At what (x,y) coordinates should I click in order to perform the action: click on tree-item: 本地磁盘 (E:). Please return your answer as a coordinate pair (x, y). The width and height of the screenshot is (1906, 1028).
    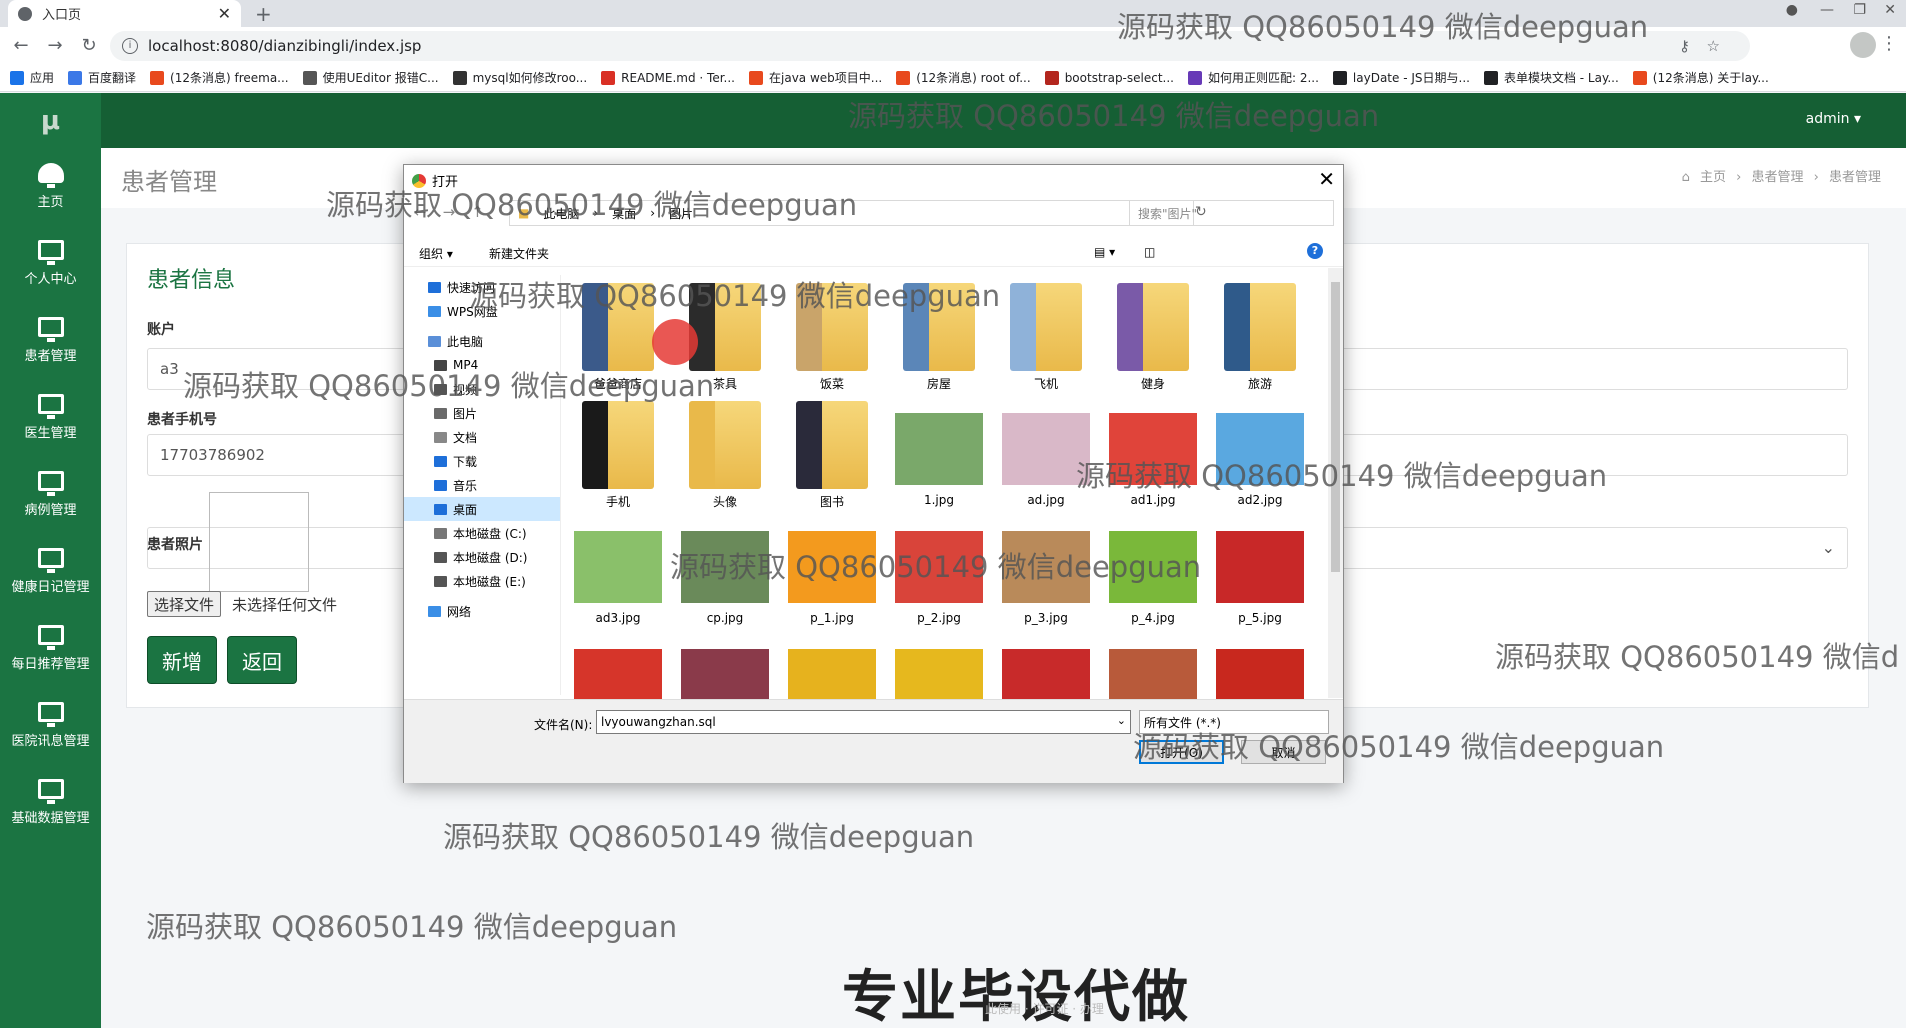
    Looking at the image, I should click on (482, 581).